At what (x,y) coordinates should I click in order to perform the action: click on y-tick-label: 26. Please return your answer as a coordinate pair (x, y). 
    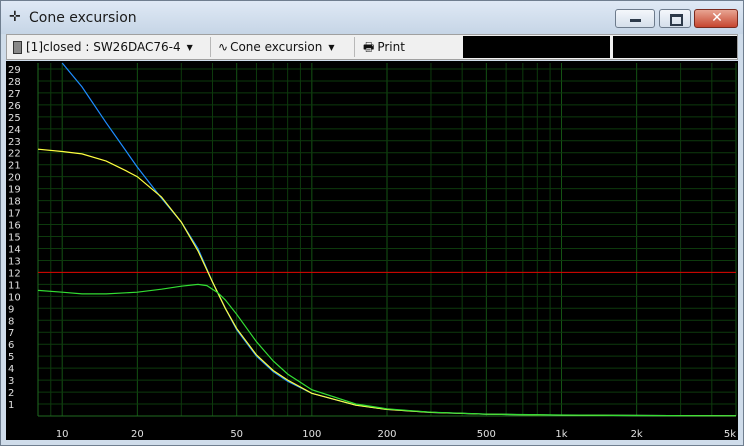
    Looking at the image, I should click on (14, 106).